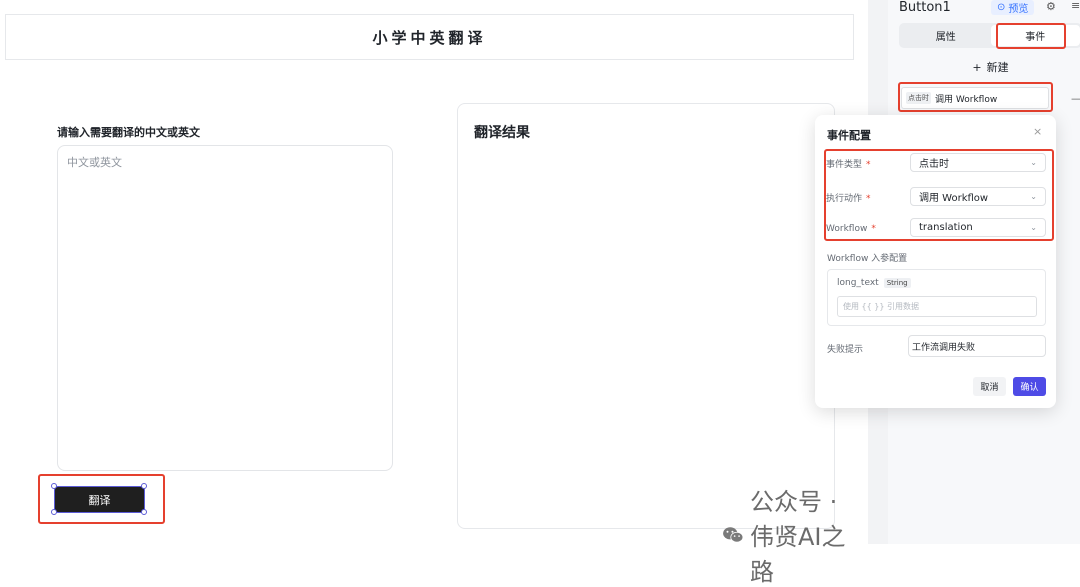 This screenshot has height=587, width=1080. What do you see at coordinates (1001, 7) in the screenshot?
I see `play-icon: ⊙` at bounding box center [1001, 7].